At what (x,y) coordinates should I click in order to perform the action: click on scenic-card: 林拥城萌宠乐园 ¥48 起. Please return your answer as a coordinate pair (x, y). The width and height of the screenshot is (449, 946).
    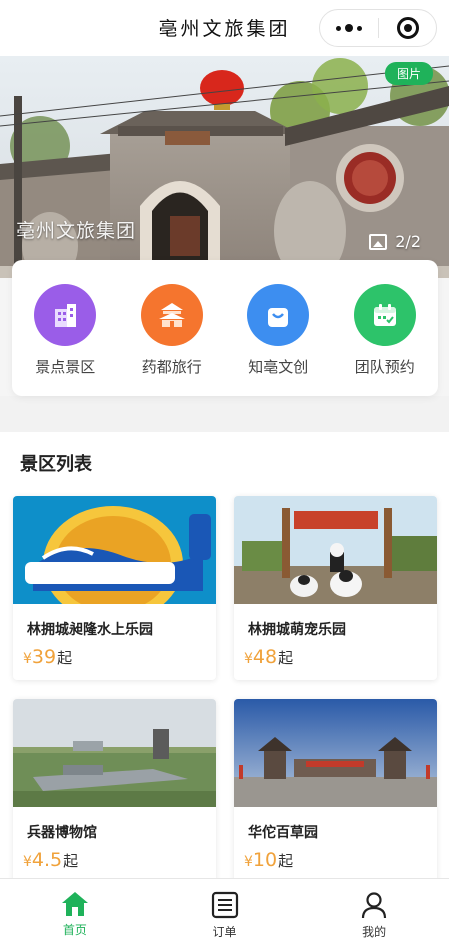
    Looking at the image, I should click on (335, 588).